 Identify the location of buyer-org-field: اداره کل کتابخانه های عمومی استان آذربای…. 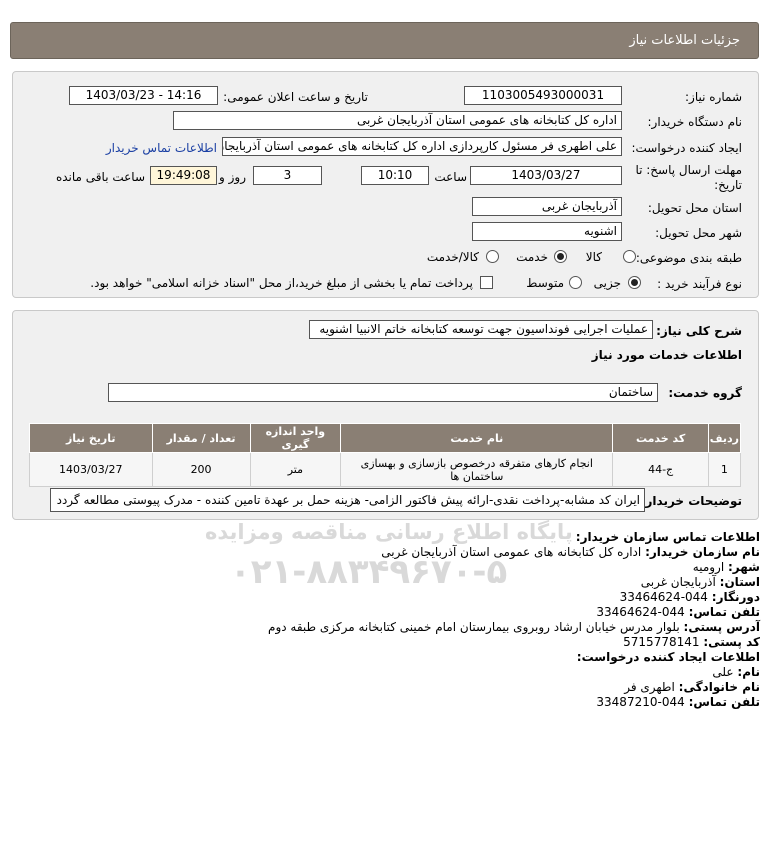
(397, 120).